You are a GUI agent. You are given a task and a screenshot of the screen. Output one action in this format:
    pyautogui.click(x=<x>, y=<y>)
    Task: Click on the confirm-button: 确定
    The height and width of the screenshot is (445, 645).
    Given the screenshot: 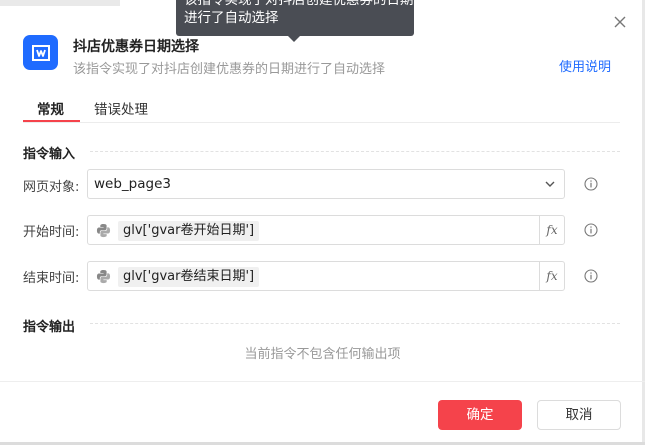 What is the action you would take?
    pyautogui.click(x=480, y=415)
    